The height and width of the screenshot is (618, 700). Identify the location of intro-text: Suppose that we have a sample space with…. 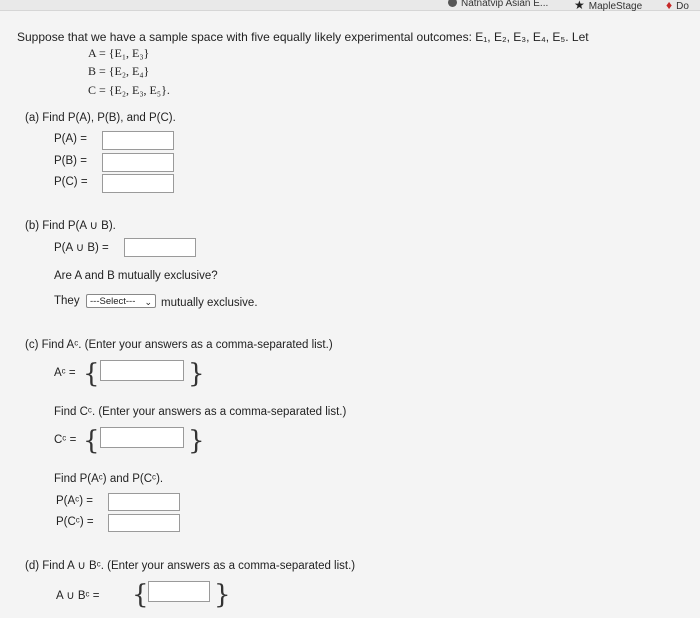
(303, 37).